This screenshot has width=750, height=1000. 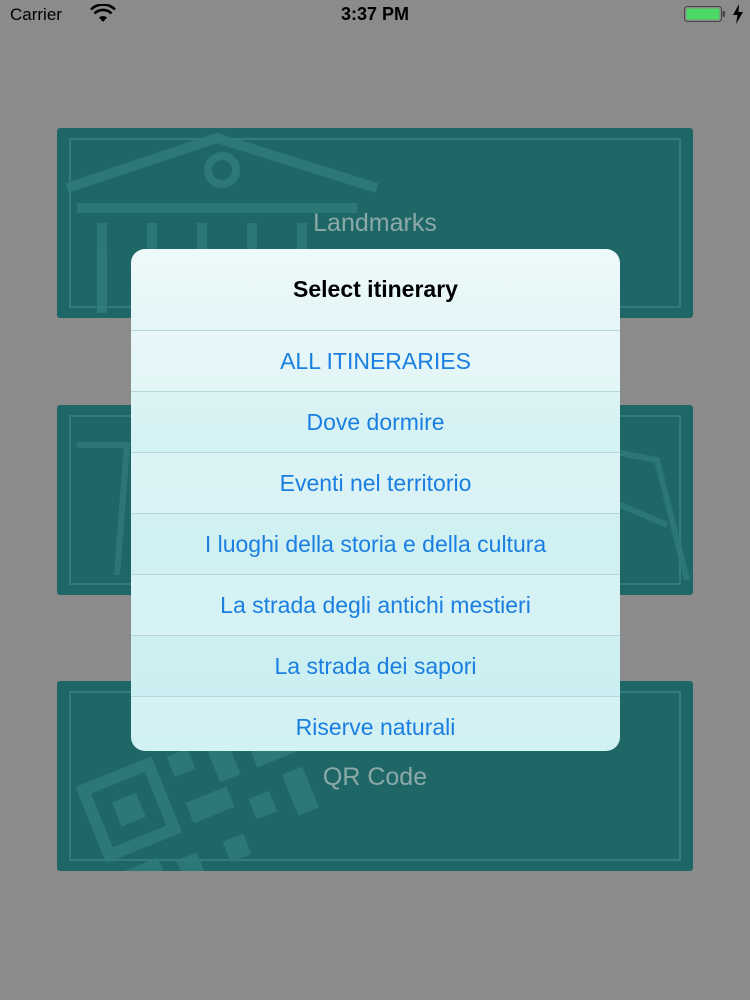 What do you see at coordinates (375, 665) in the screenshot?
I see `option-strada-sapori: La strada dei sapori` at bounding box center [375, 665].